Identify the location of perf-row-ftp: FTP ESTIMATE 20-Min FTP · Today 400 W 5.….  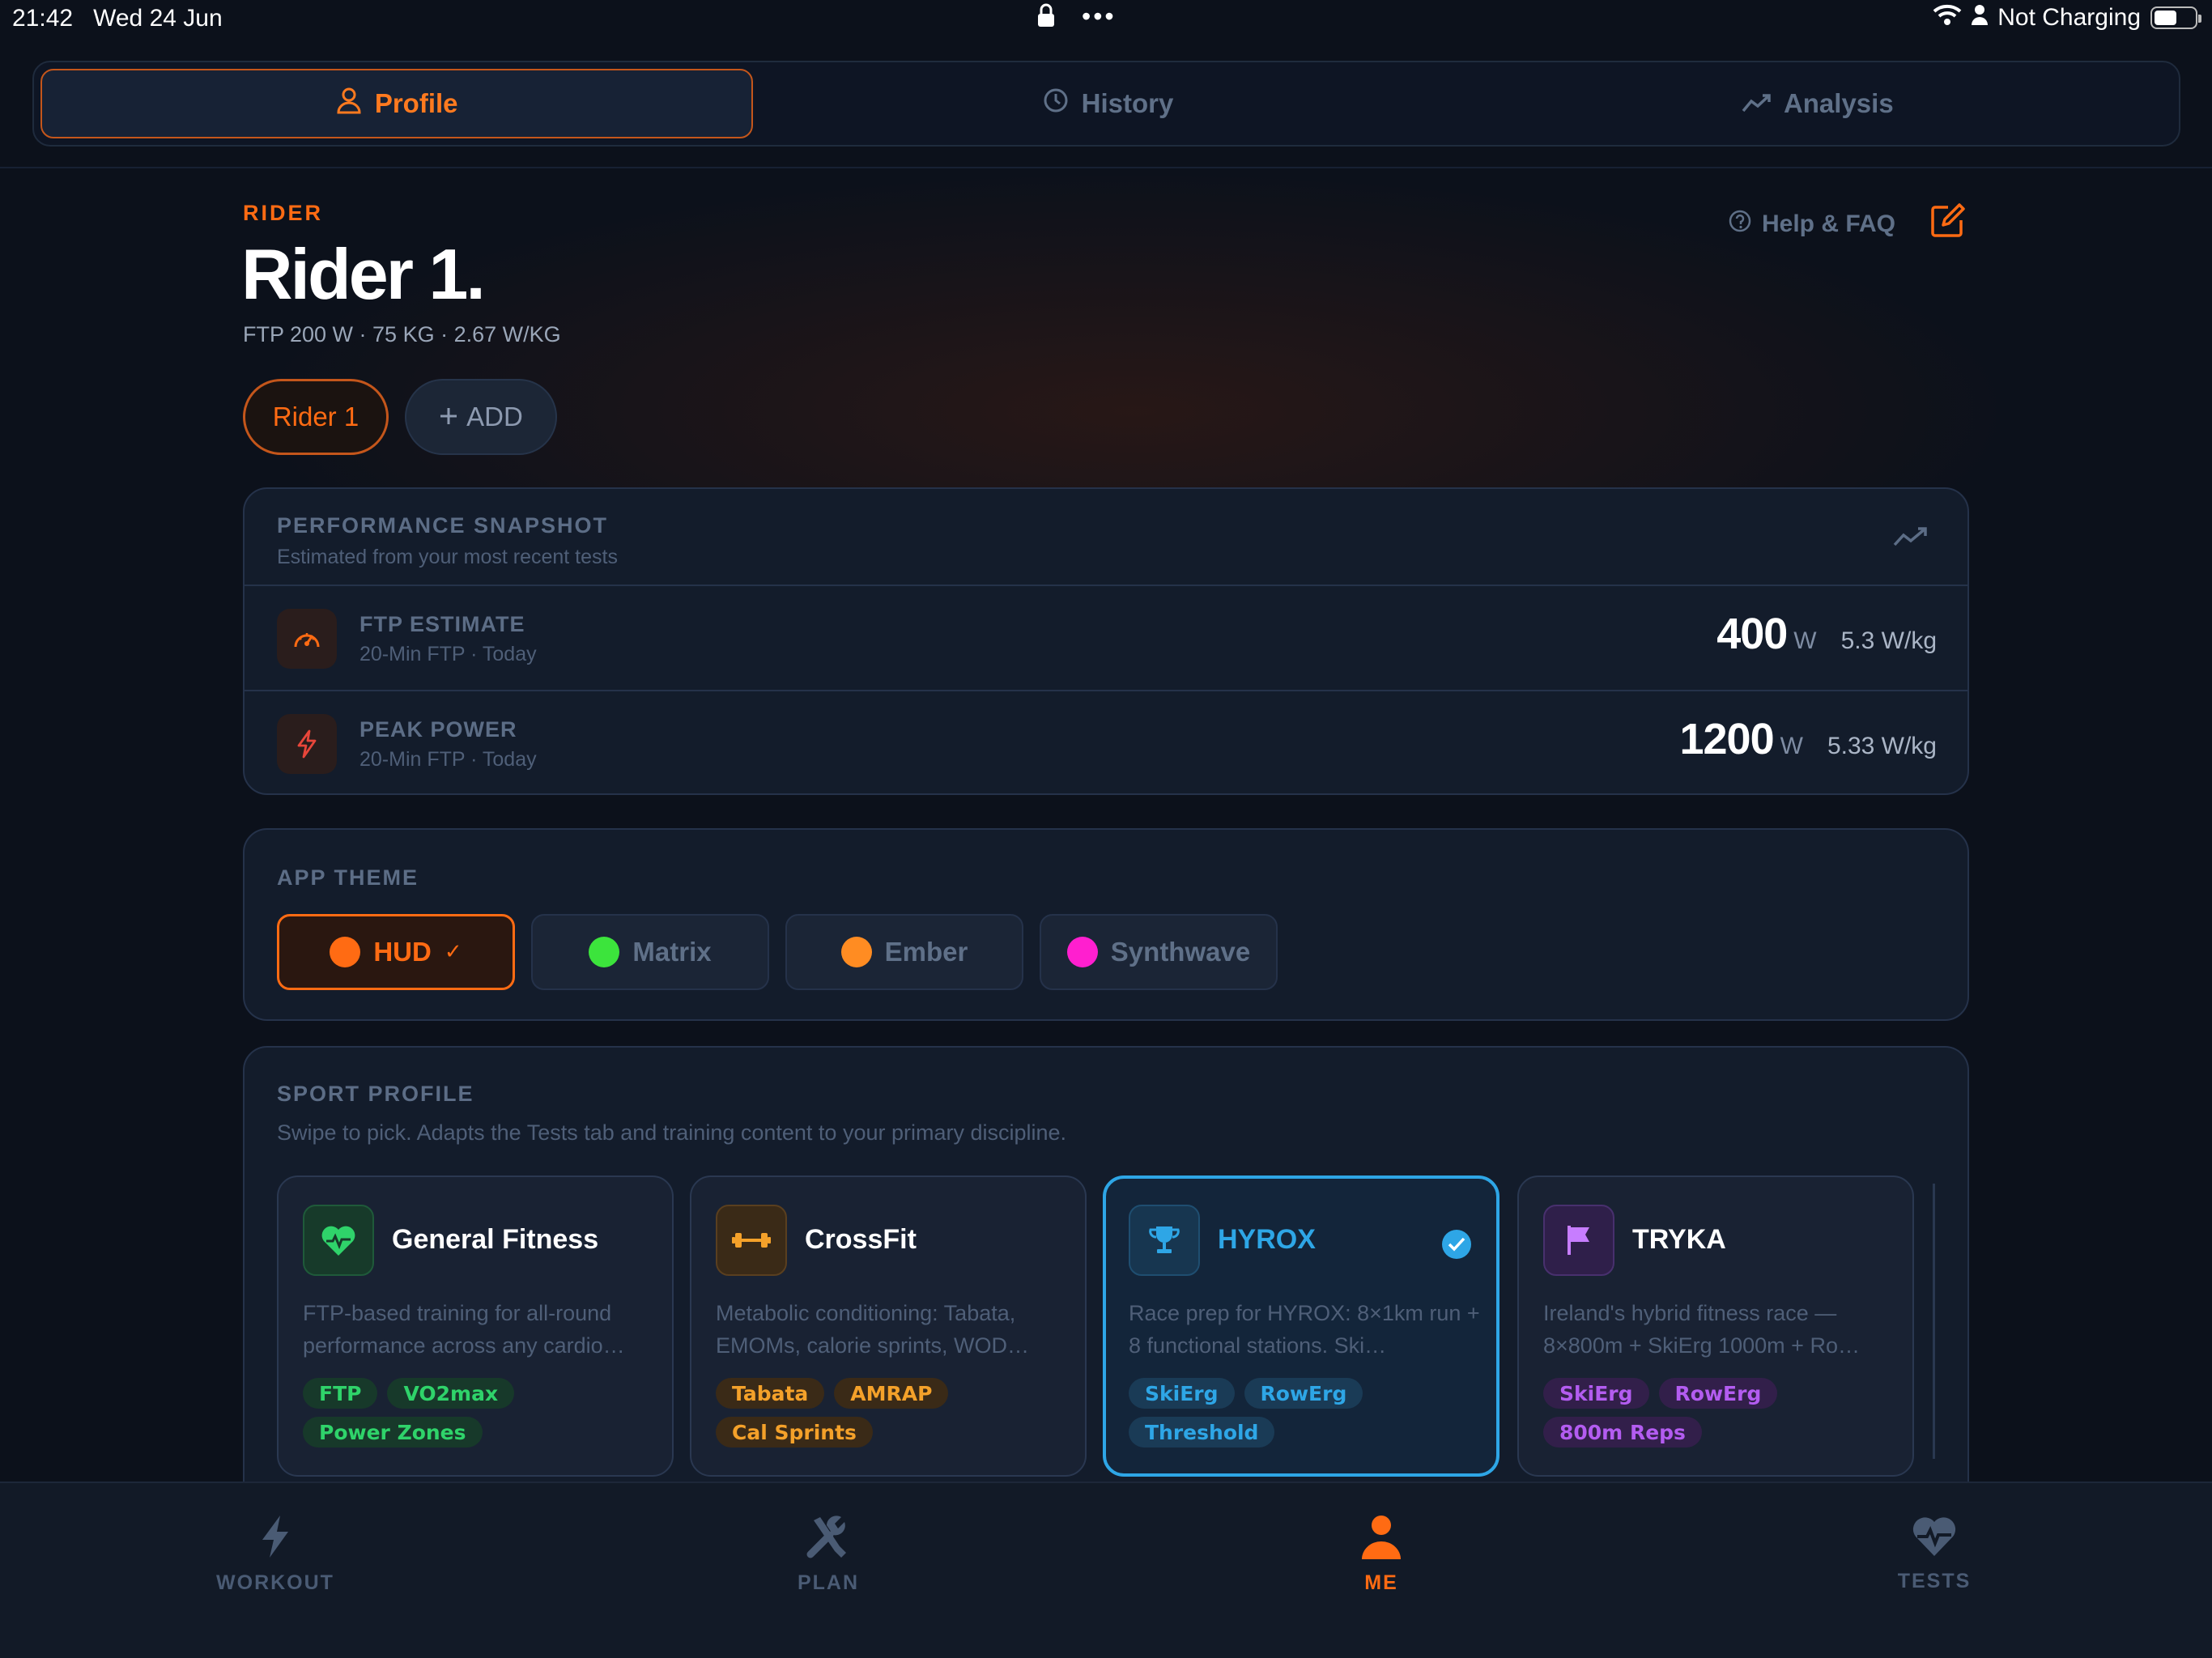
(1106, 637).